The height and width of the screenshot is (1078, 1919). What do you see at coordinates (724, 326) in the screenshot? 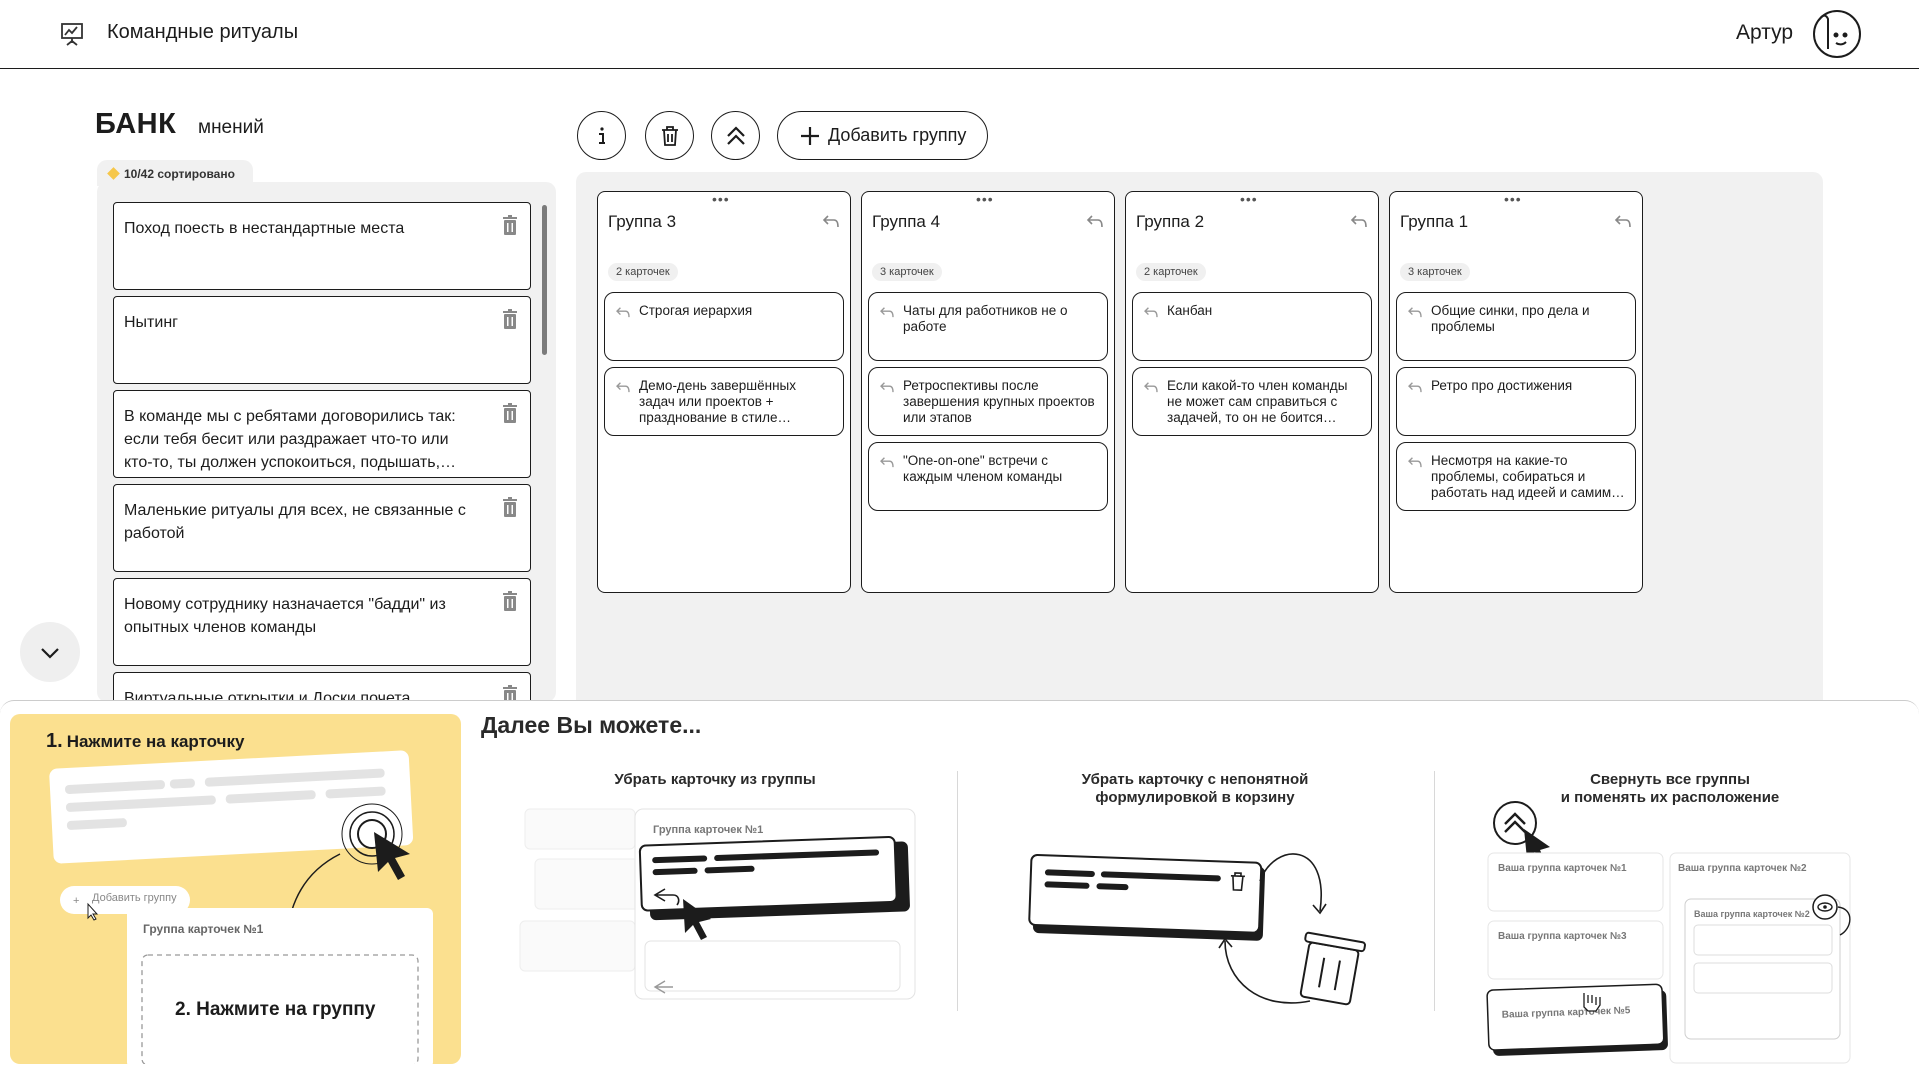
I see `group-card: Строгая иерархия` at bounding box center [724, 326].